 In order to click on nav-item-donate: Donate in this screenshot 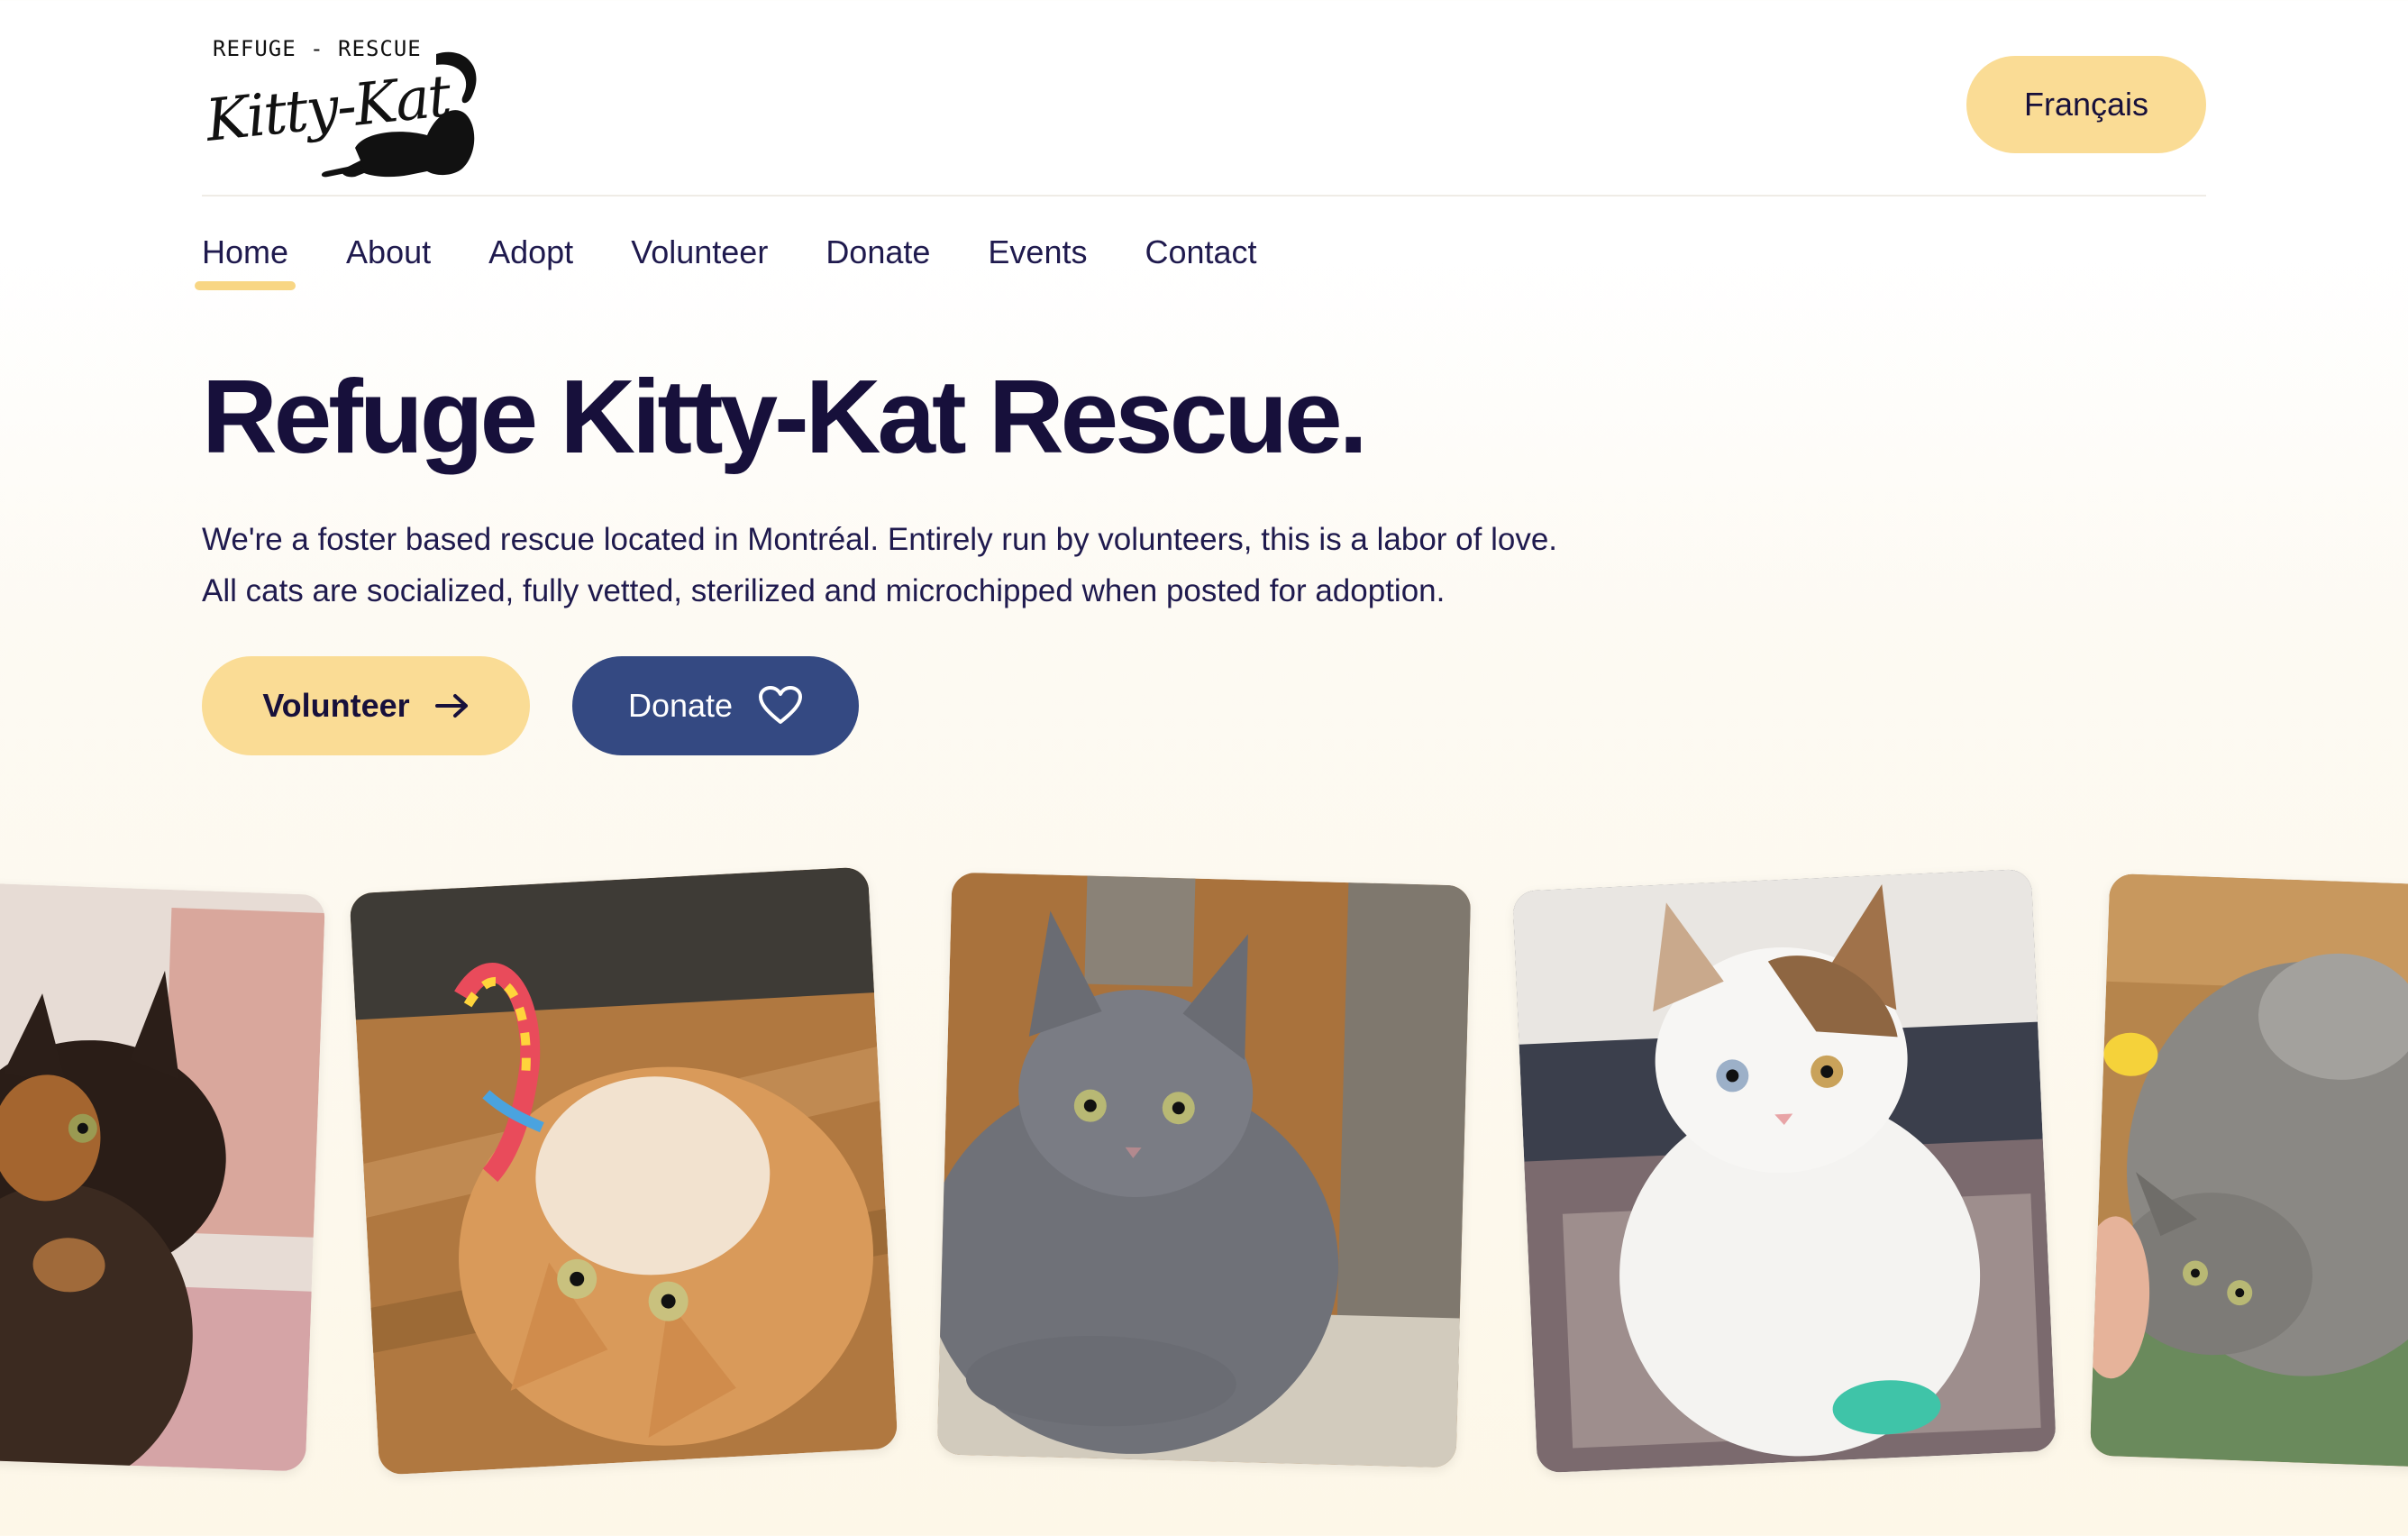, I will do `click(877, 252)`.